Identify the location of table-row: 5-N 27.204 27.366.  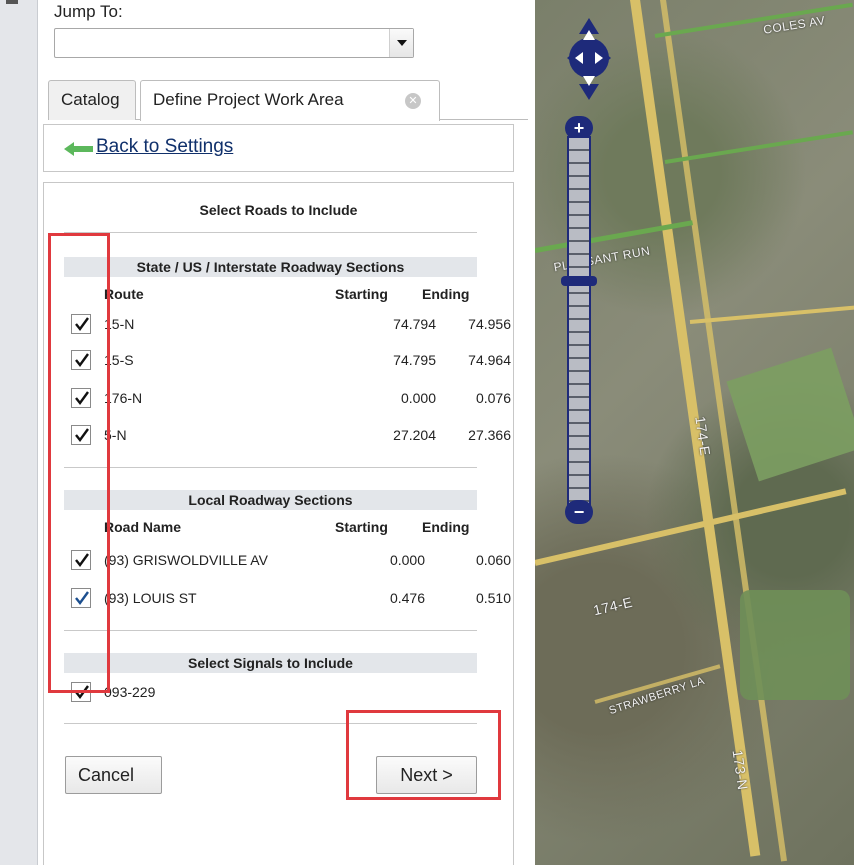
(278, 436).